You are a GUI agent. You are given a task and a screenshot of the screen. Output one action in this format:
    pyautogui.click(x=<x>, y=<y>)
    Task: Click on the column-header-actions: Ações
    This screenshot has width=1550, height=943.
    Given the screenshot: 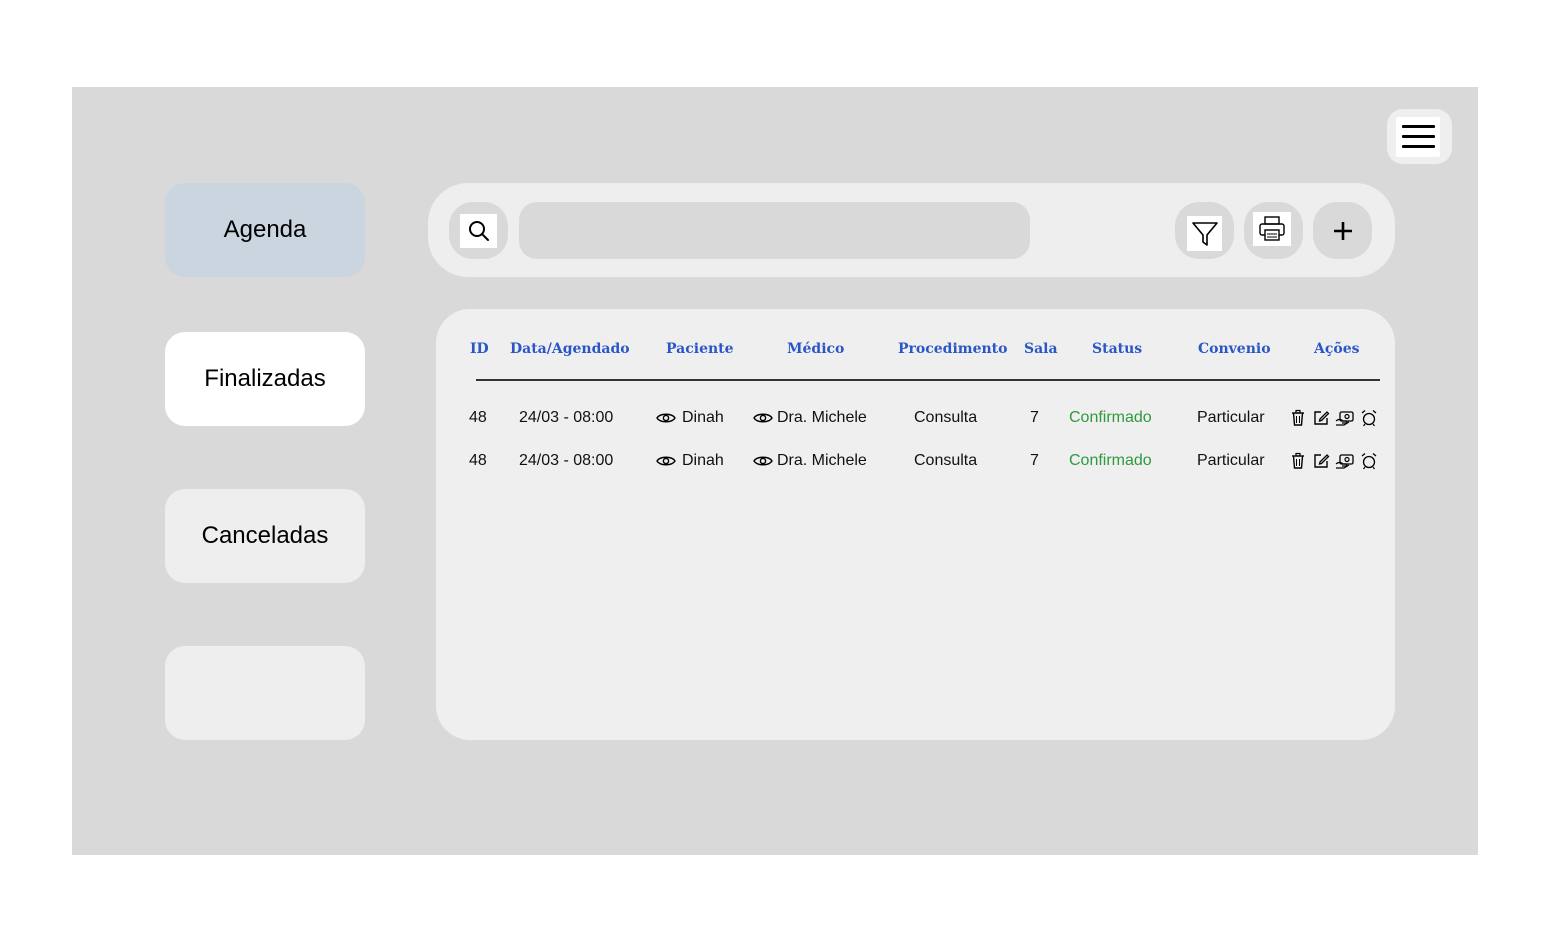 What is the action you would take?
    pyautogui.click(x=1337, y=349)
    